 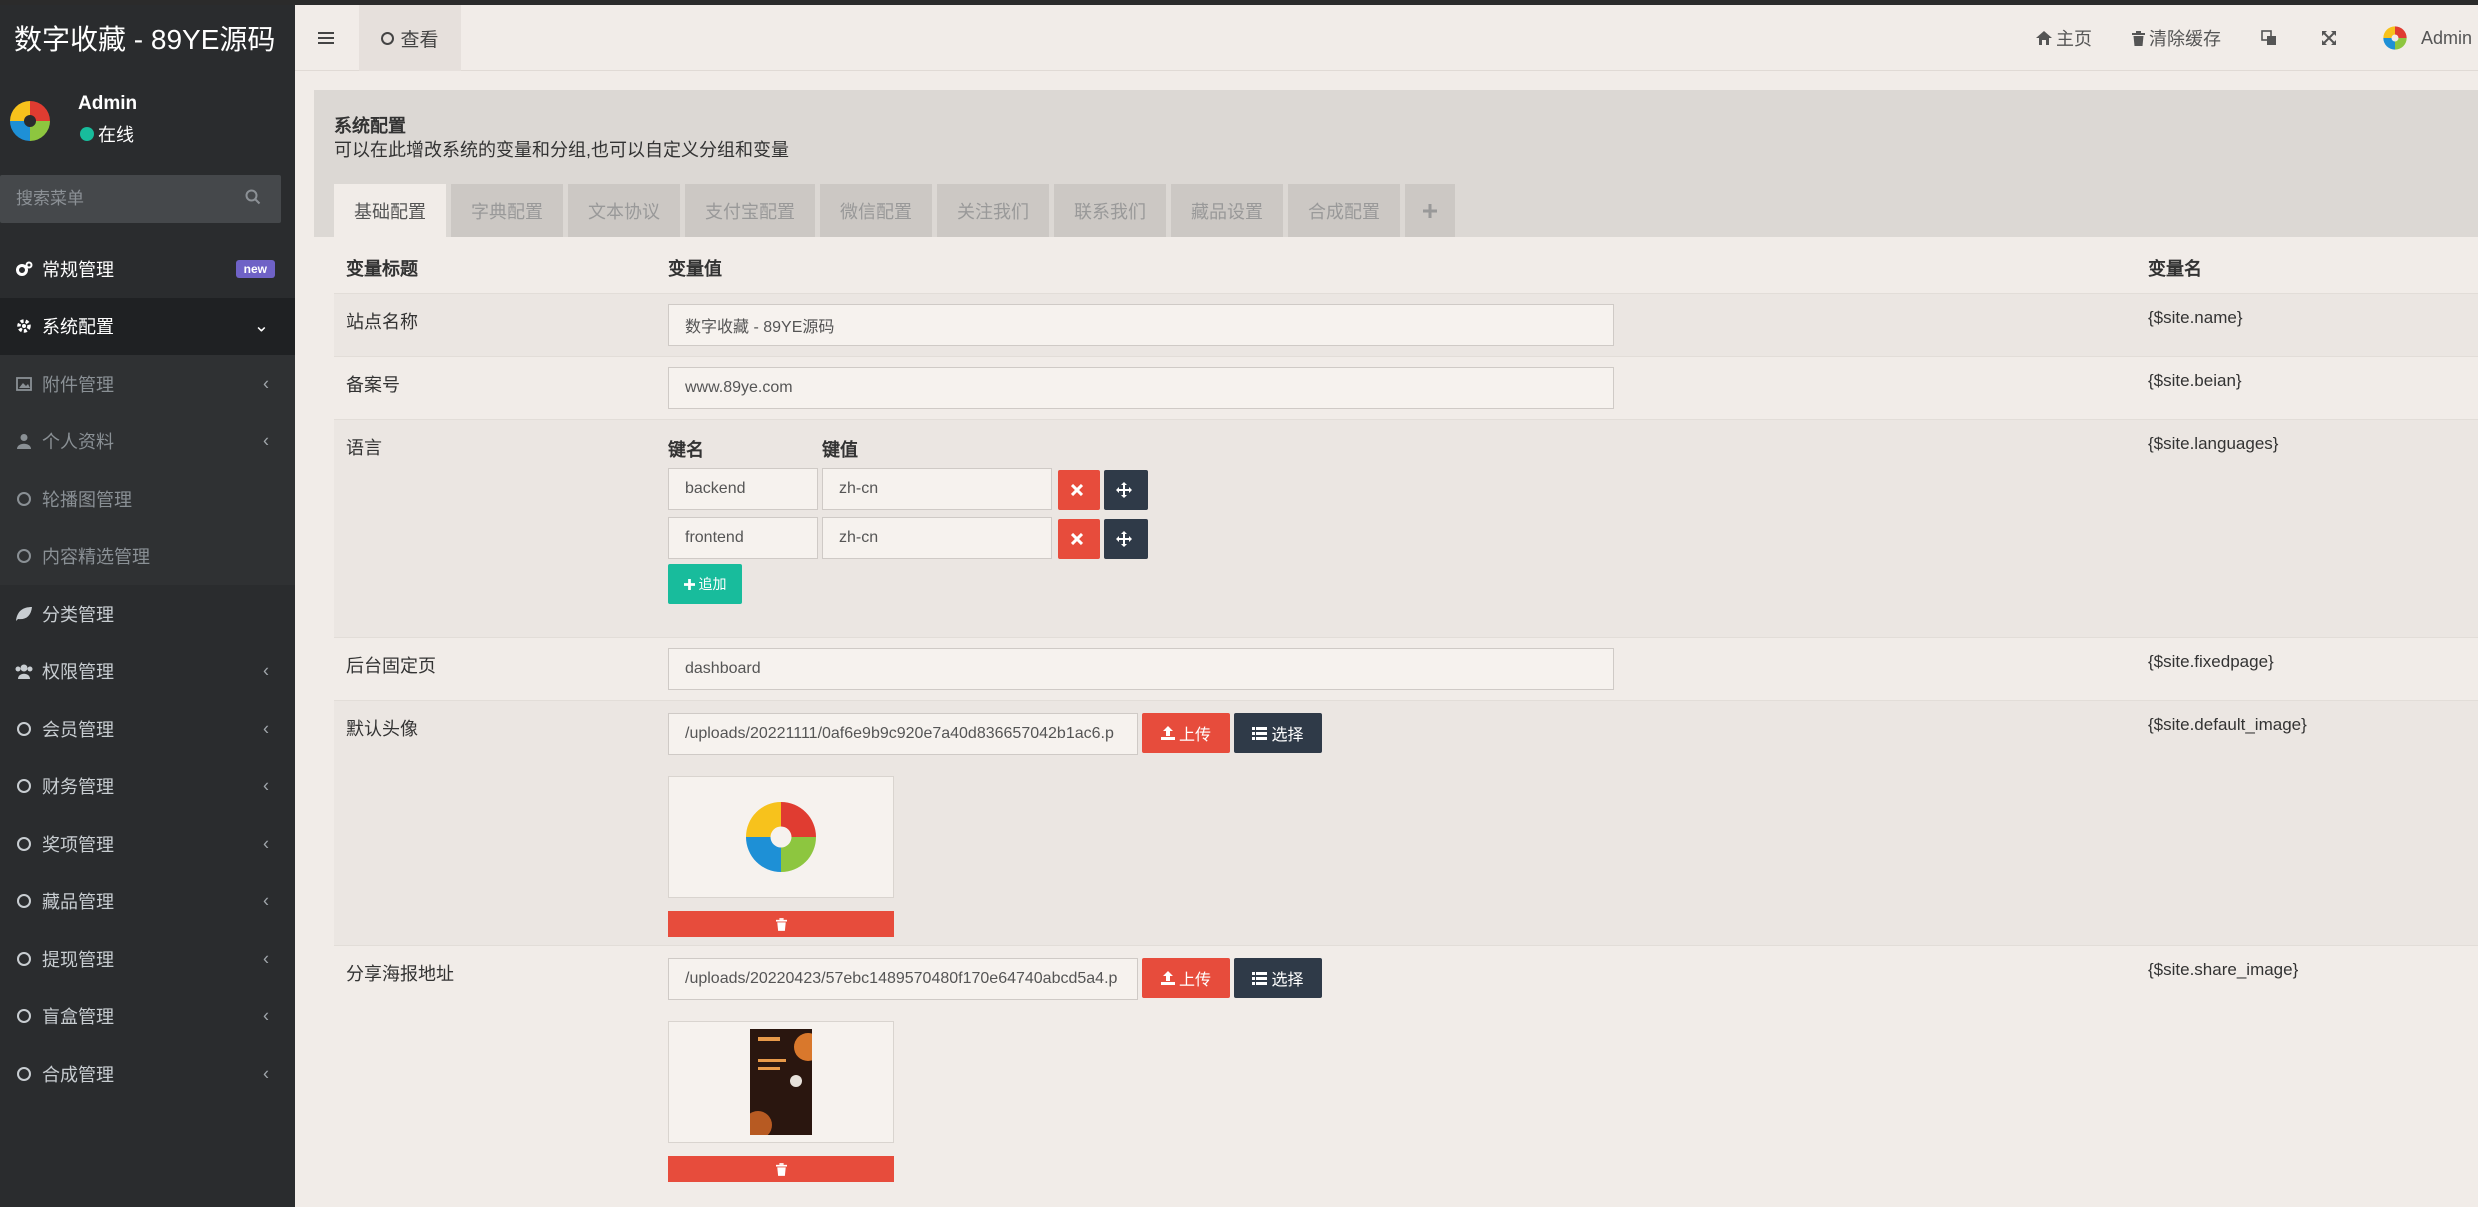 I want to click on user-status-label: 在线, so click(x=116, y=135).